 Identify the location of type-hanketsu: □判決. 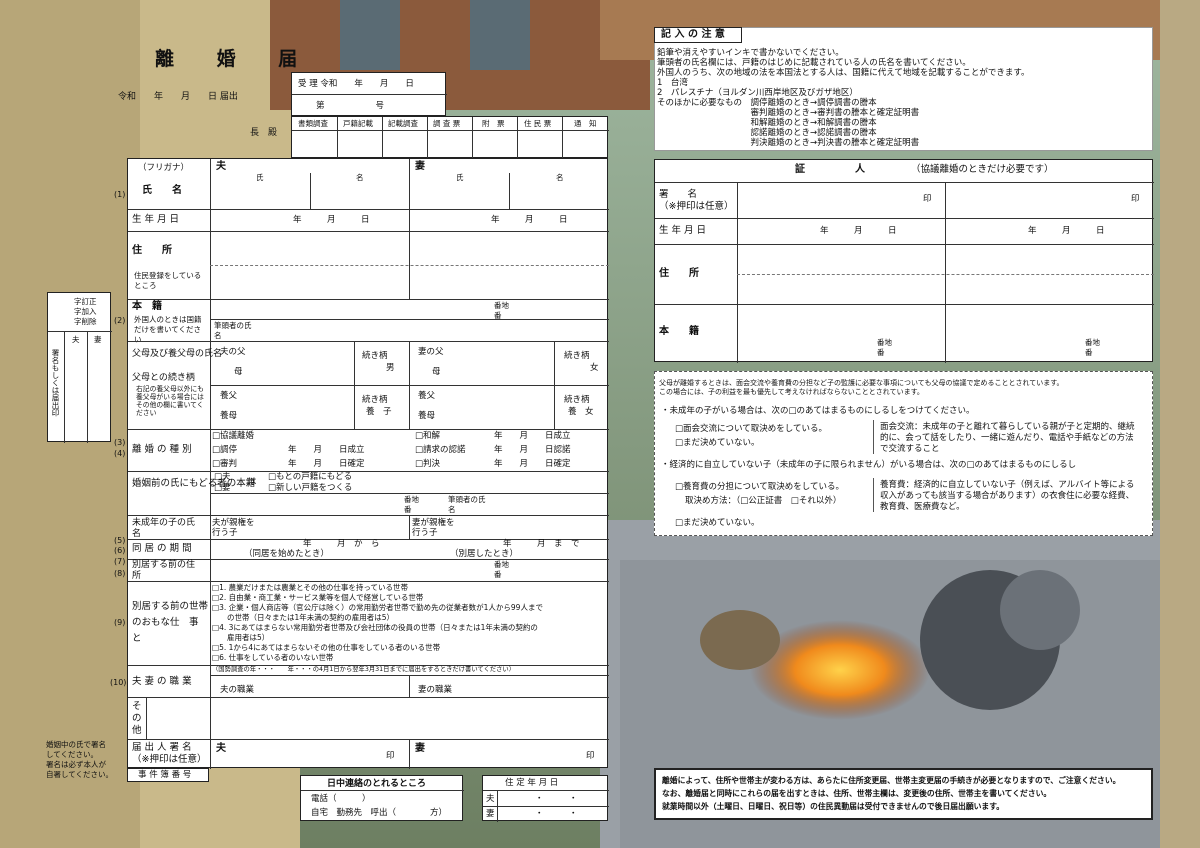
(427, 464).